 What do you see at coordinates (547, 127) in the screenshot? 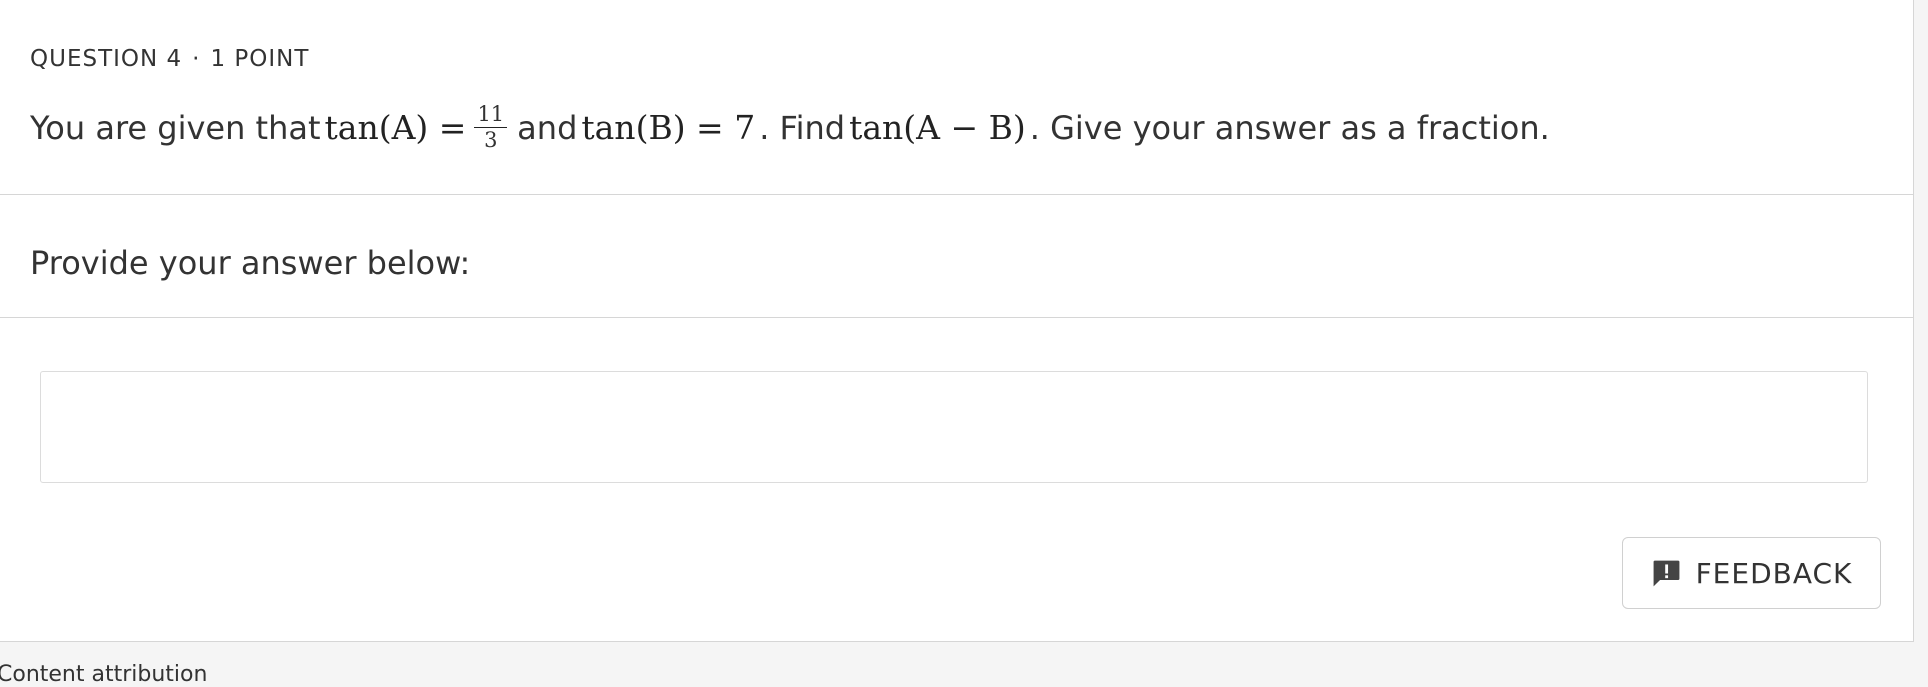
I see `question-text-and: and` at bounding box center [547, 127].